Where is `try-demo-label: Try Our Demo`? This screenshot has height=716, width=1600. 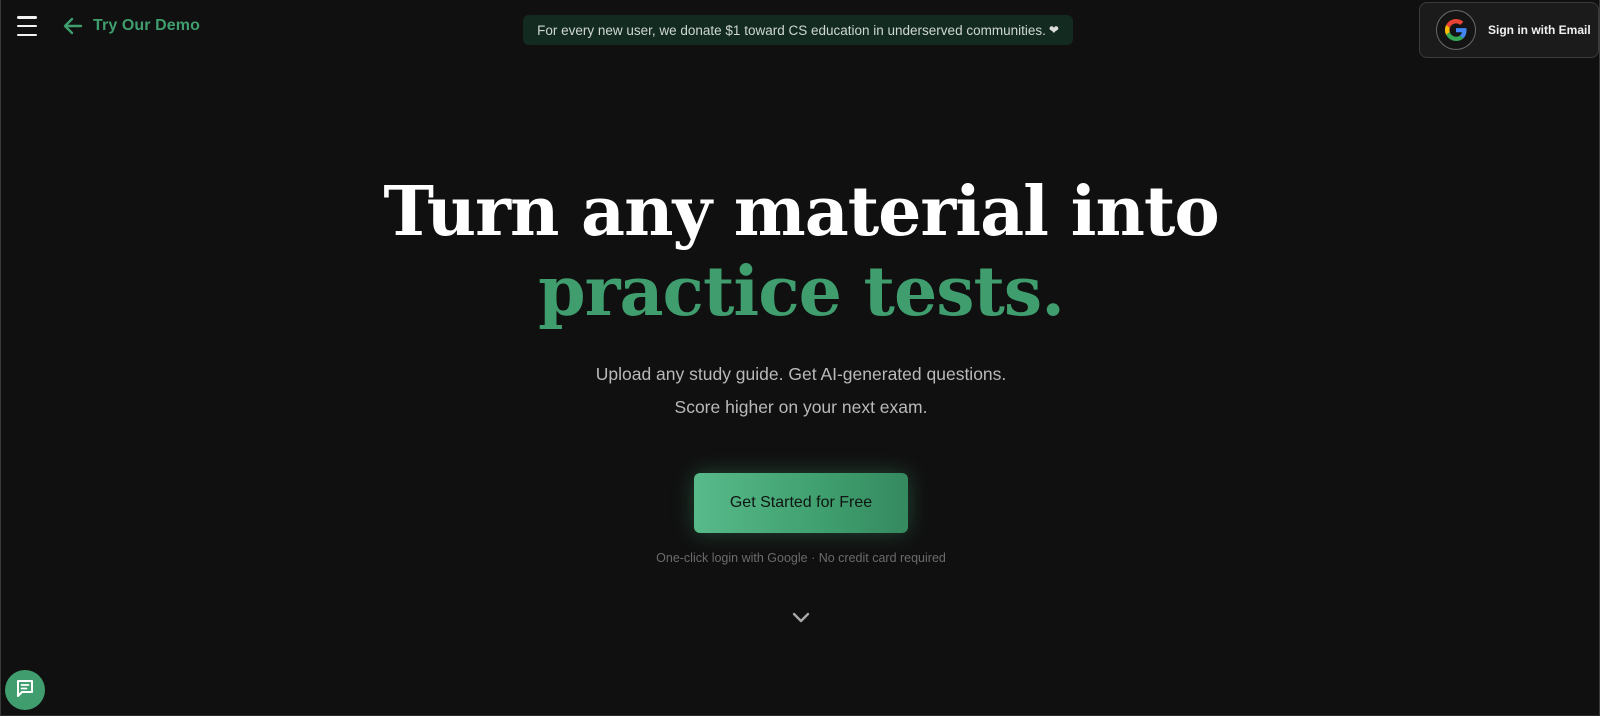 try-demo-label: Try Our Demo is located at coordinates (147, 25).